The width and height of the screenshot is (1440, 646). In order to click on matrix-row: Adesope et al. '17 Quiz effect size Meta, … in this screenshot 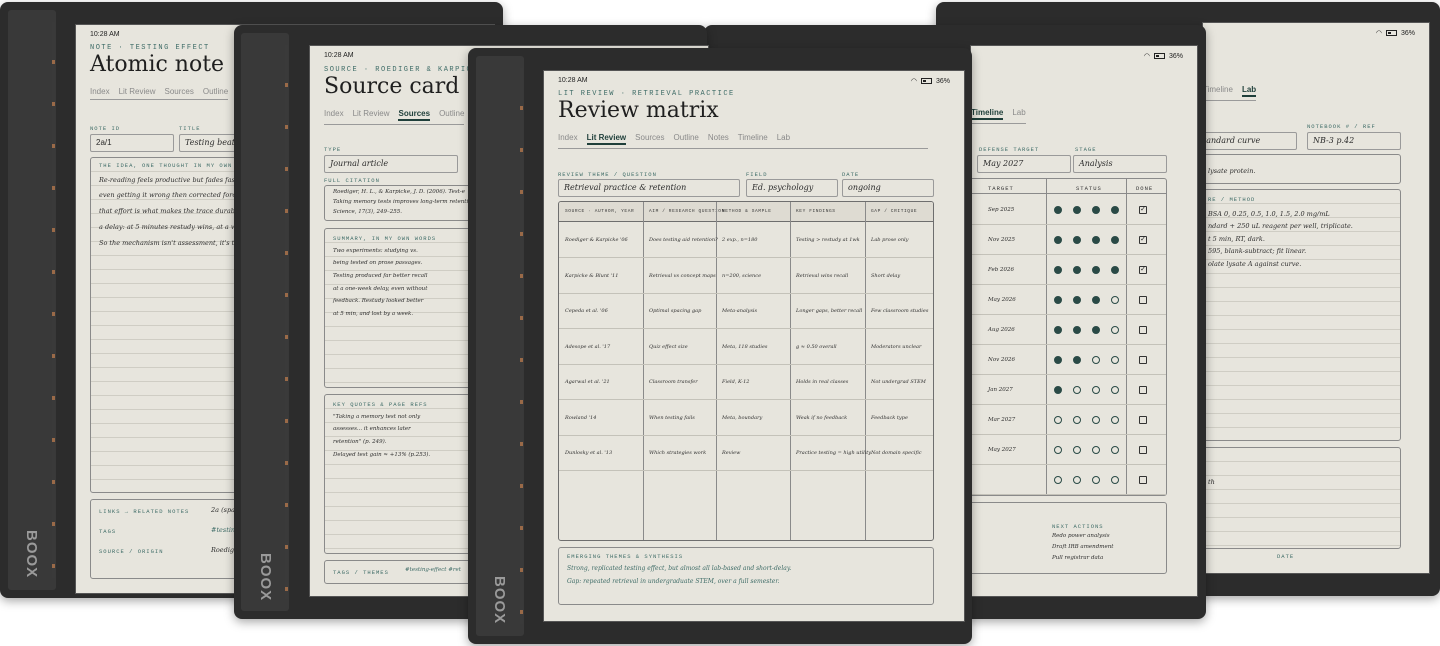, I will do `click(746, 347)`.